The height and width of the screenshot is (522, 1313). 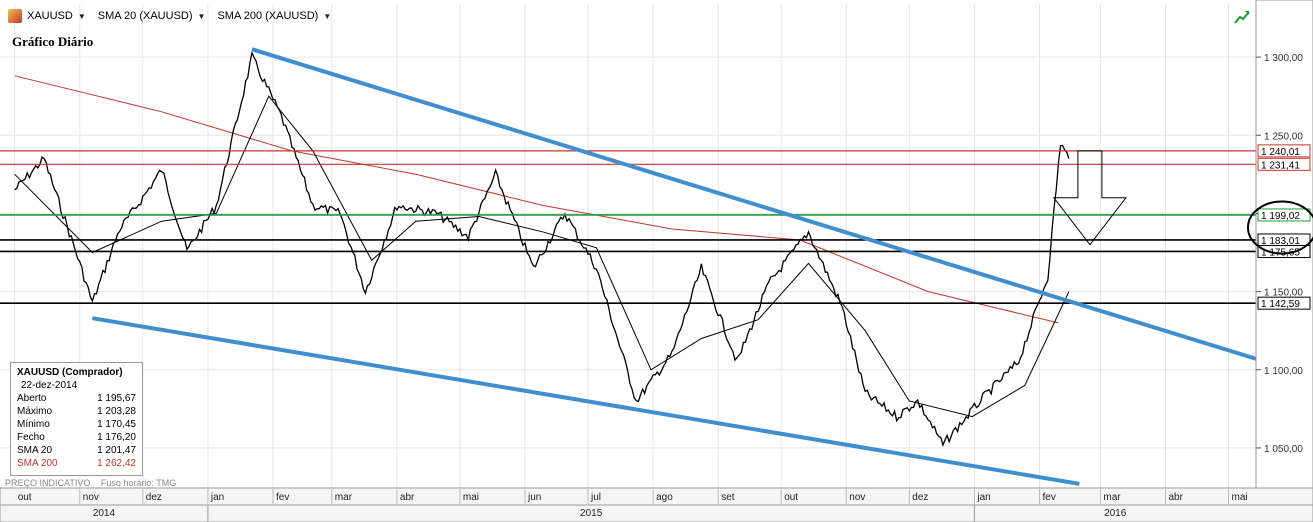 I want to click on data-row-label: Fecho, so click(x=31, y=437).